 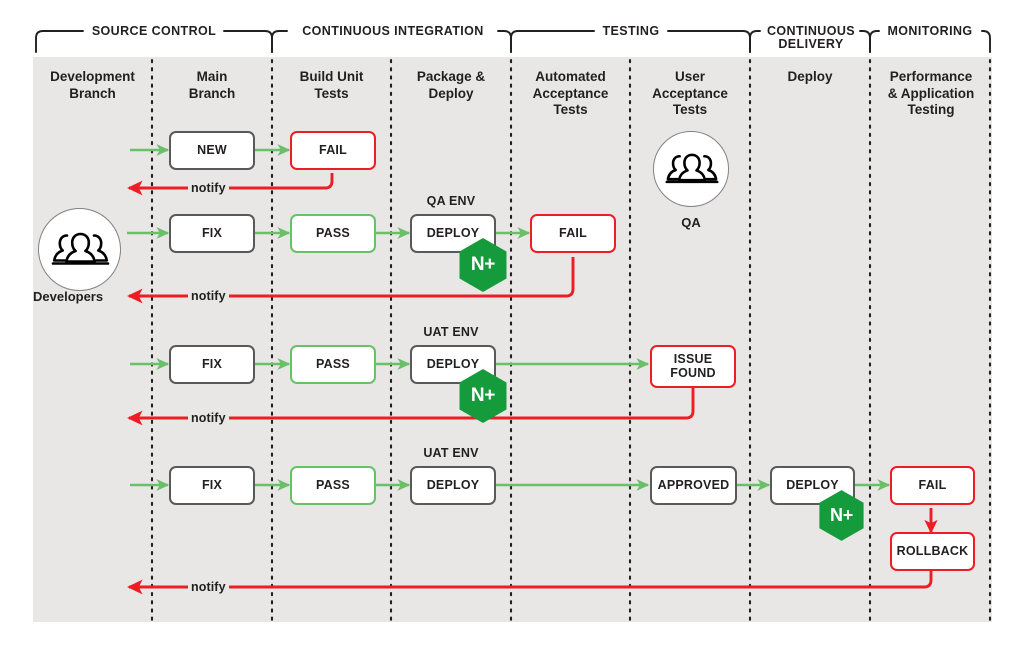 I want to click on env-caption-qa-env: QA ENV, so click(x=451, y=201).